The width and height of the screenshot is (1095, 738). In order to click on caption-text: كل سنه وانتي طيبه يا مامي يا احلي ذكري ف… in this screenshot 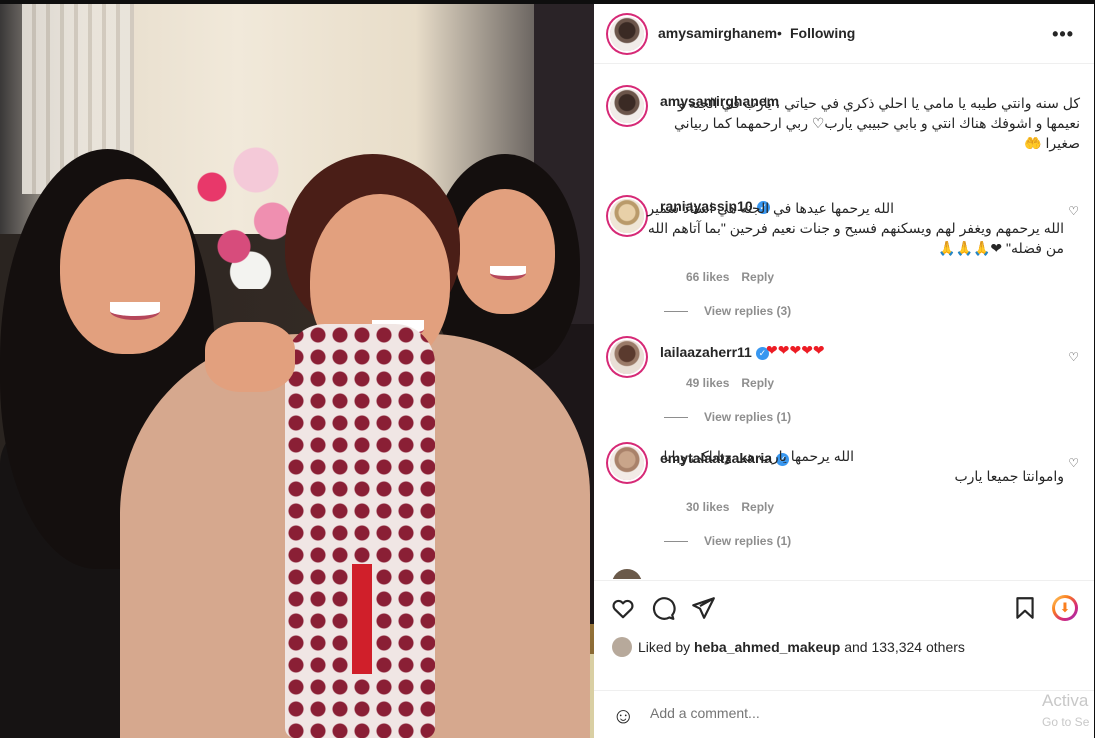, I will do `click(870, 123)`.